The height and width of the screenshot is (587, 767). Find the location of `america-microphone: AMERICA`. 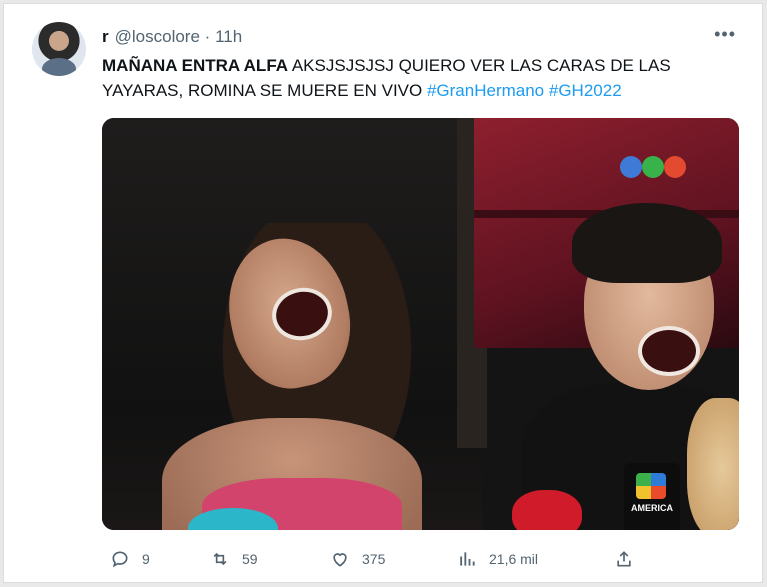

america-microphone: AMERICA is located at coordinates (652, 496).